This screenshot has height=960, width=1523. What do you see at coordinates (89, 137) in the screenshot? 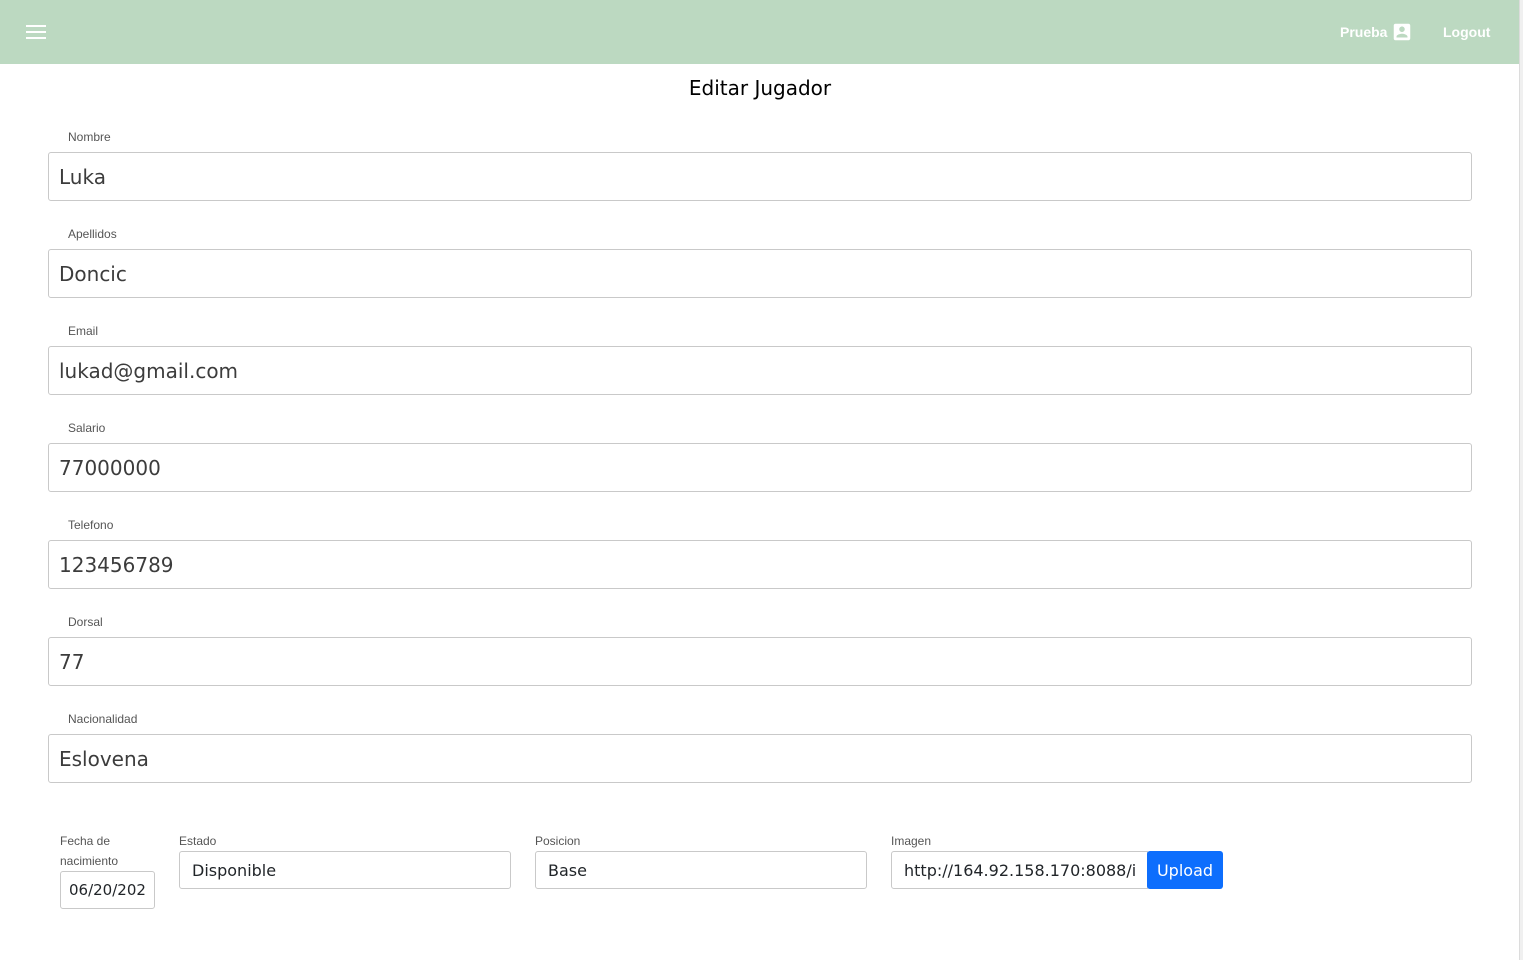
I see `nombre-label: Nombre` at bounding box center [89, 137].